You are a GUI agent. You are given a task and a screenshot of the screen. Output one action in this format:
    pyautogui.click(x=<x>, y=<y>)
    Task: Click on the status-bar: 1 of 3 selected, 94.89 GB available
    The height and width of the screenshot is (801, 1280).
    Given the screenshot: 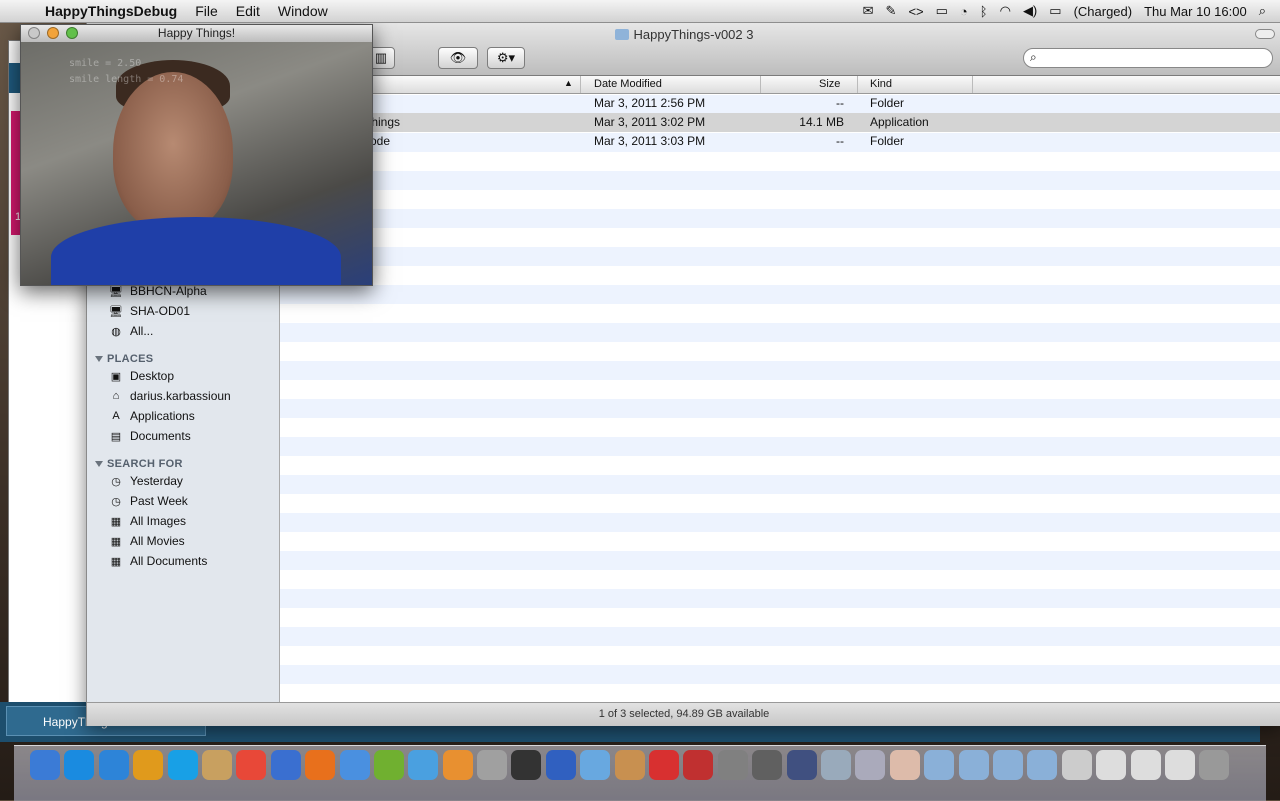 What is the action you would take?
    pyautogui.click(x=683, y=714)
    